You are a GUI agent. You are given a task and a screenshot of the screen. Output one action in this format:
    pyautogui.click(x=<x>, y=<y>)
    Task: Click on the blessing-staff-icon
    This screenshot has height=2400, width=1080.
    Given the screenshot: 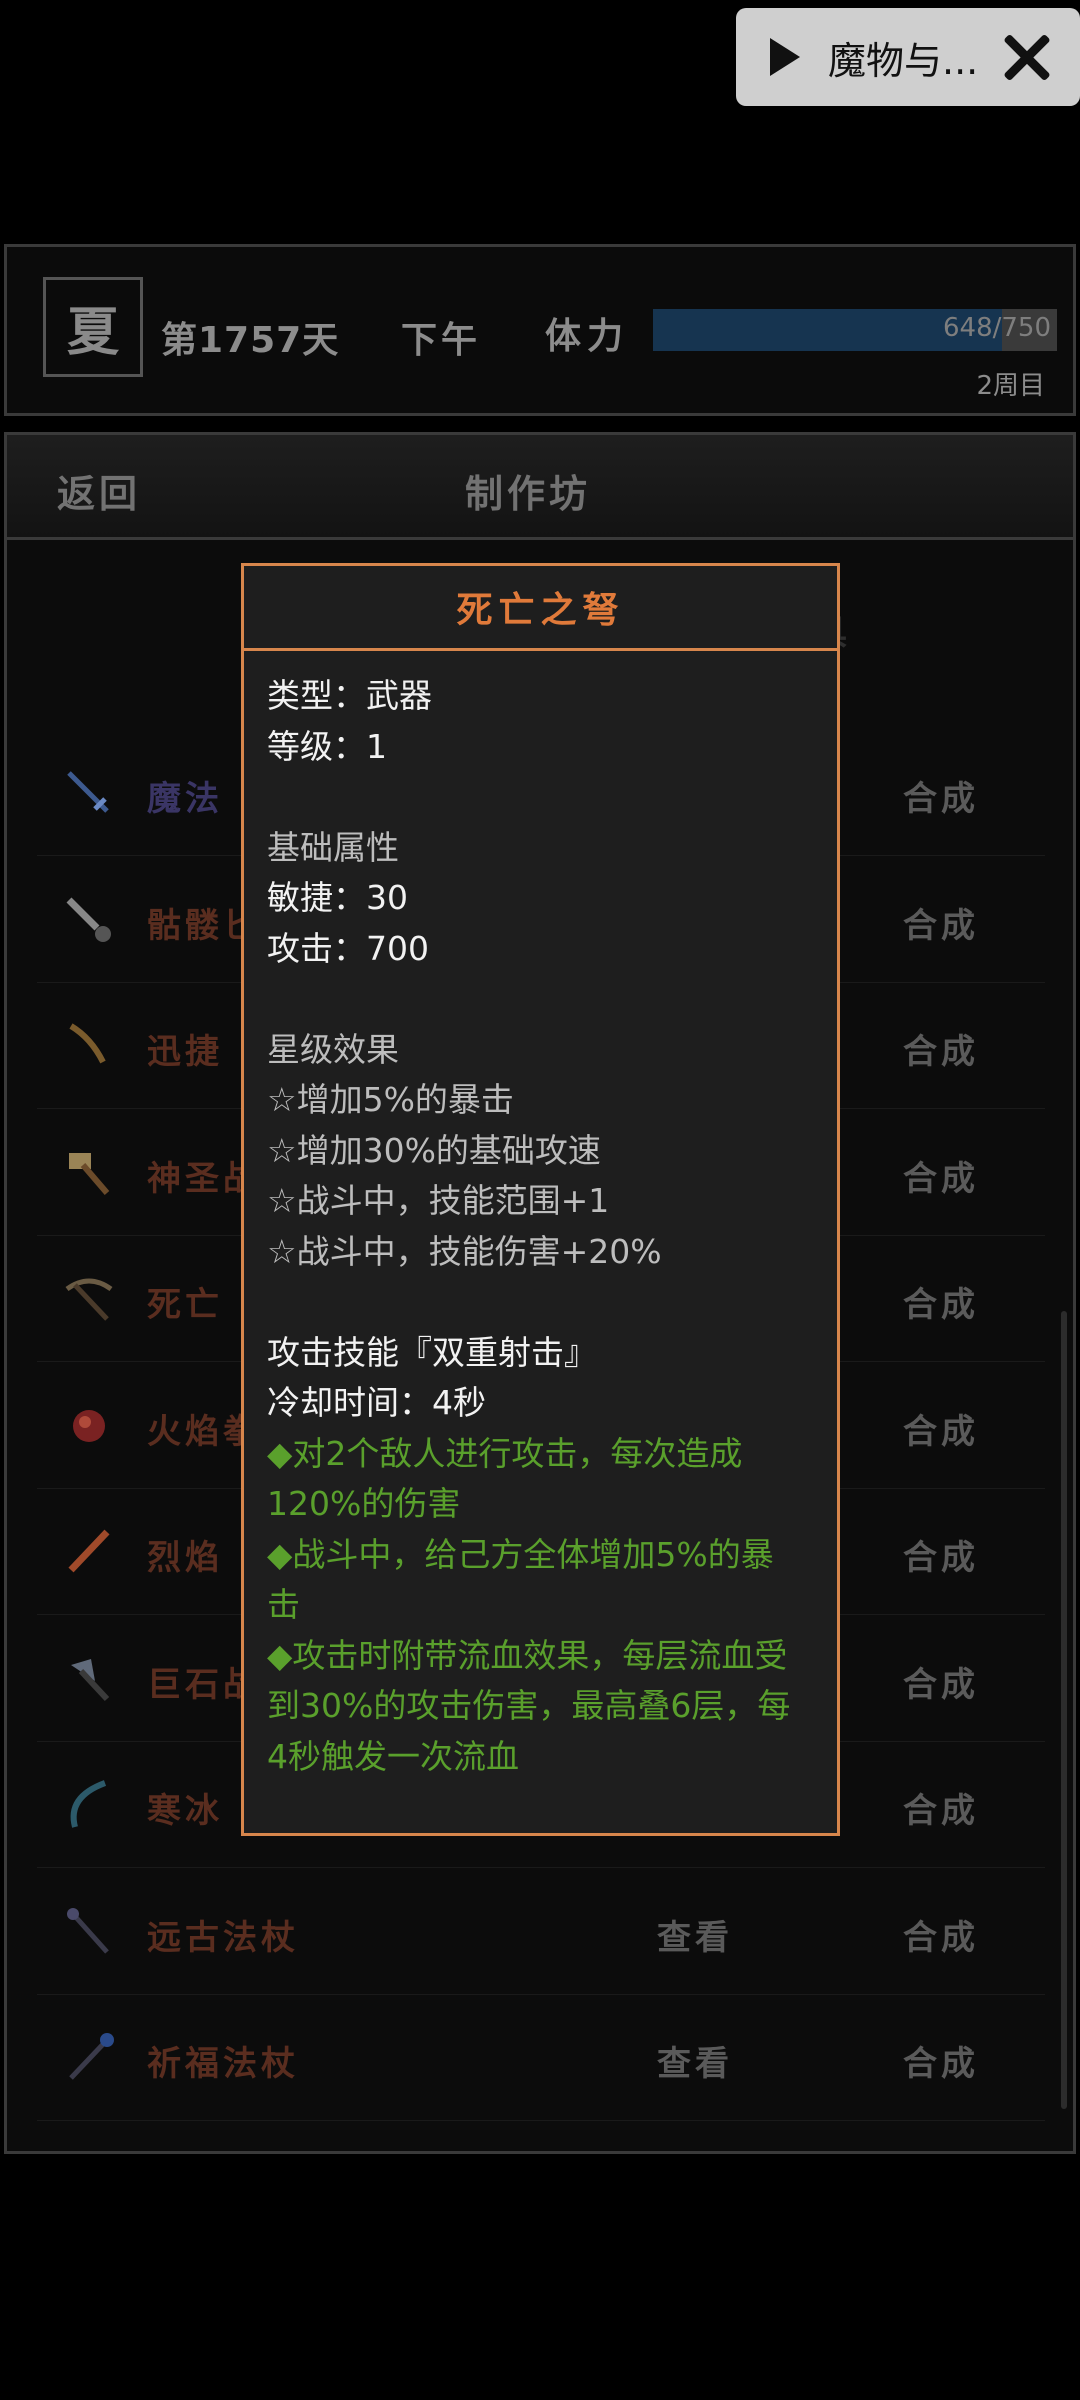 What is the action you would take?
    pyautogui.click(x=89, y=2058)
    